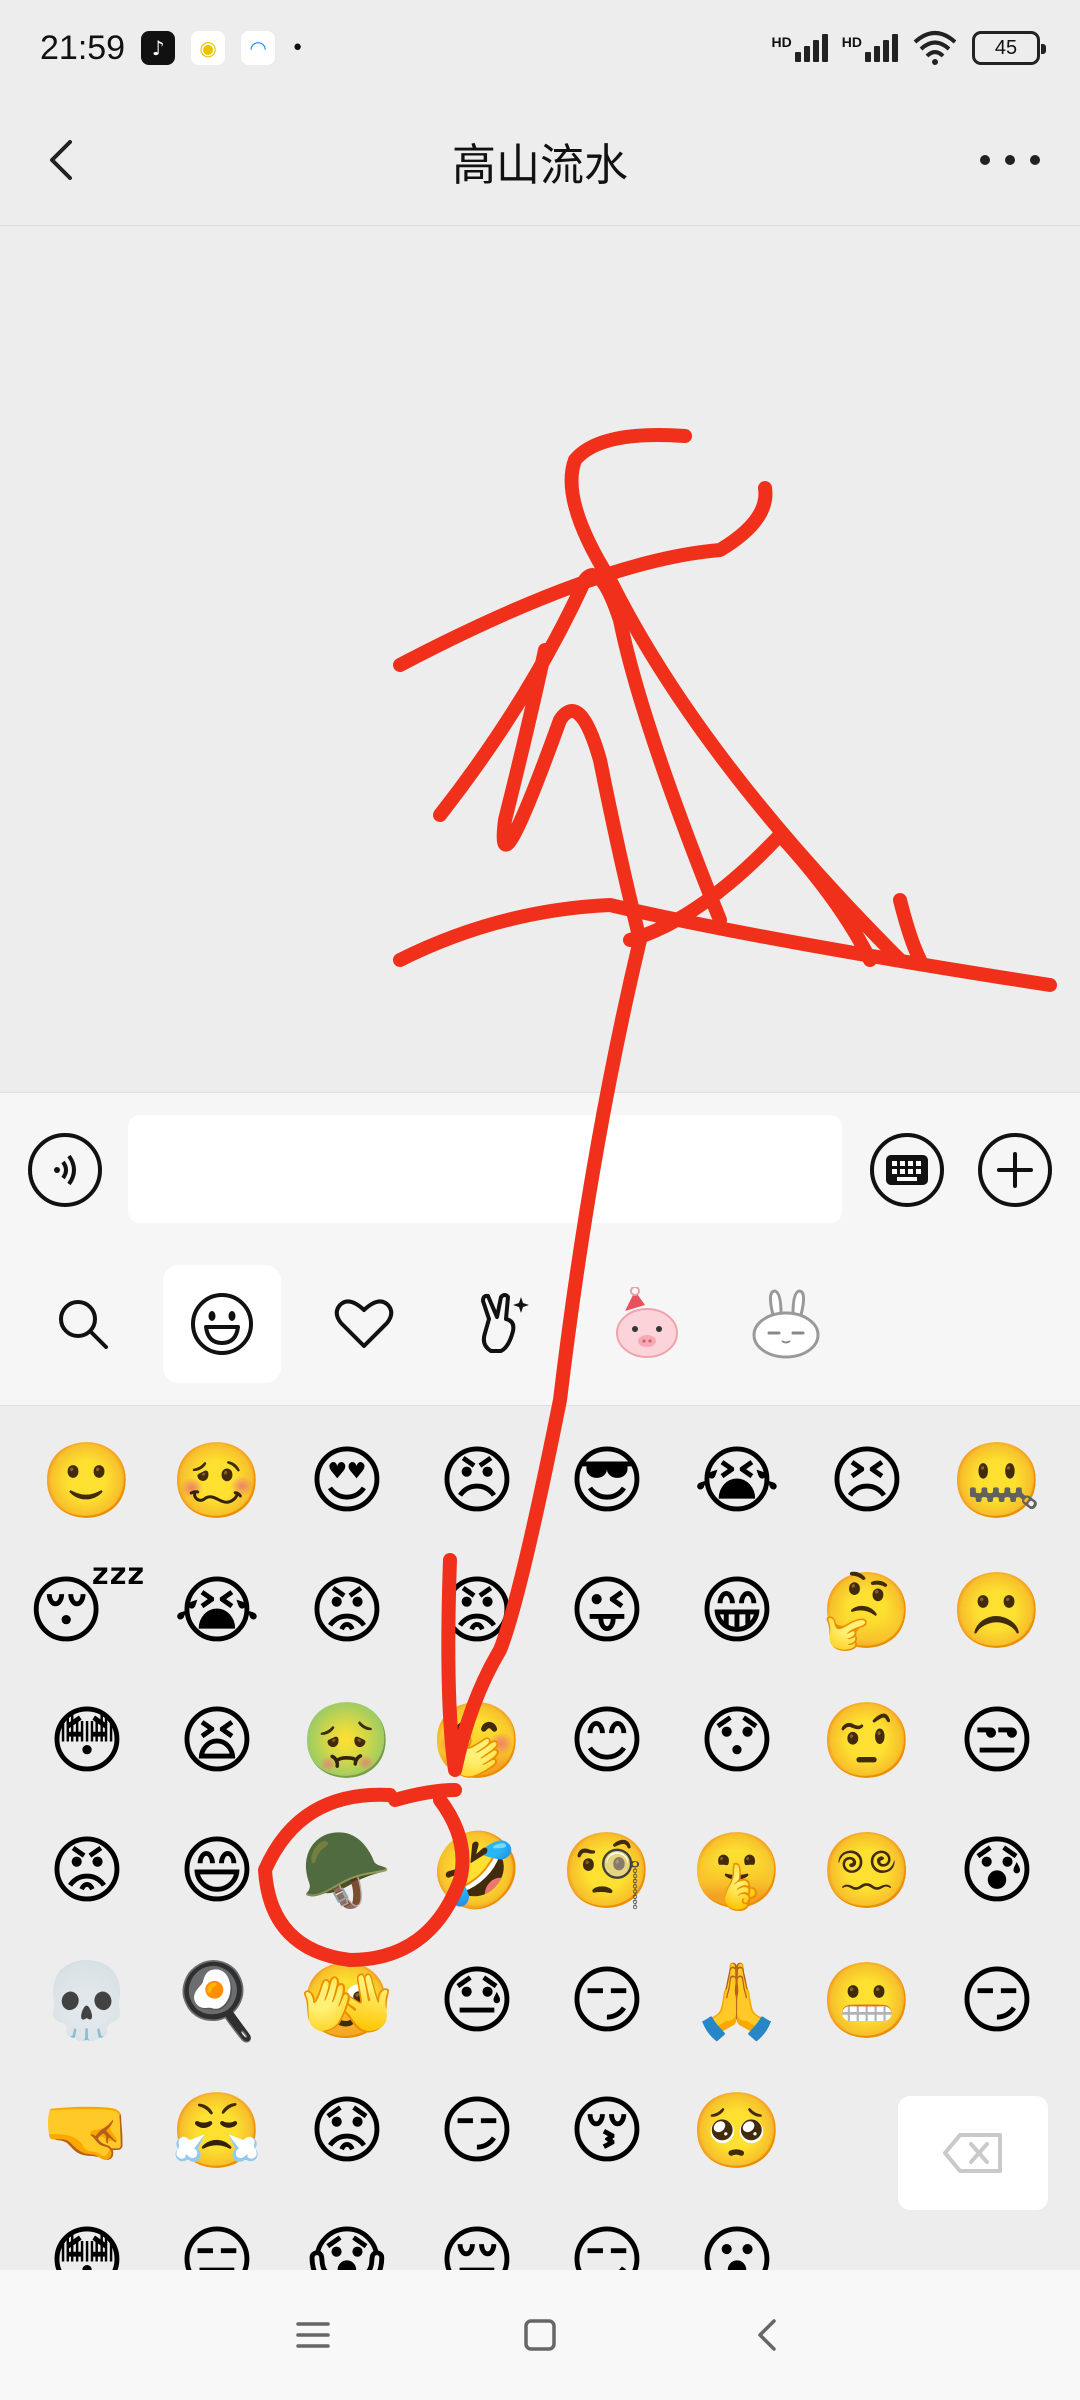  Describe the element at coordinates (607, 2131) in the screenshot. I see `emoji-item: 😚` at that location.